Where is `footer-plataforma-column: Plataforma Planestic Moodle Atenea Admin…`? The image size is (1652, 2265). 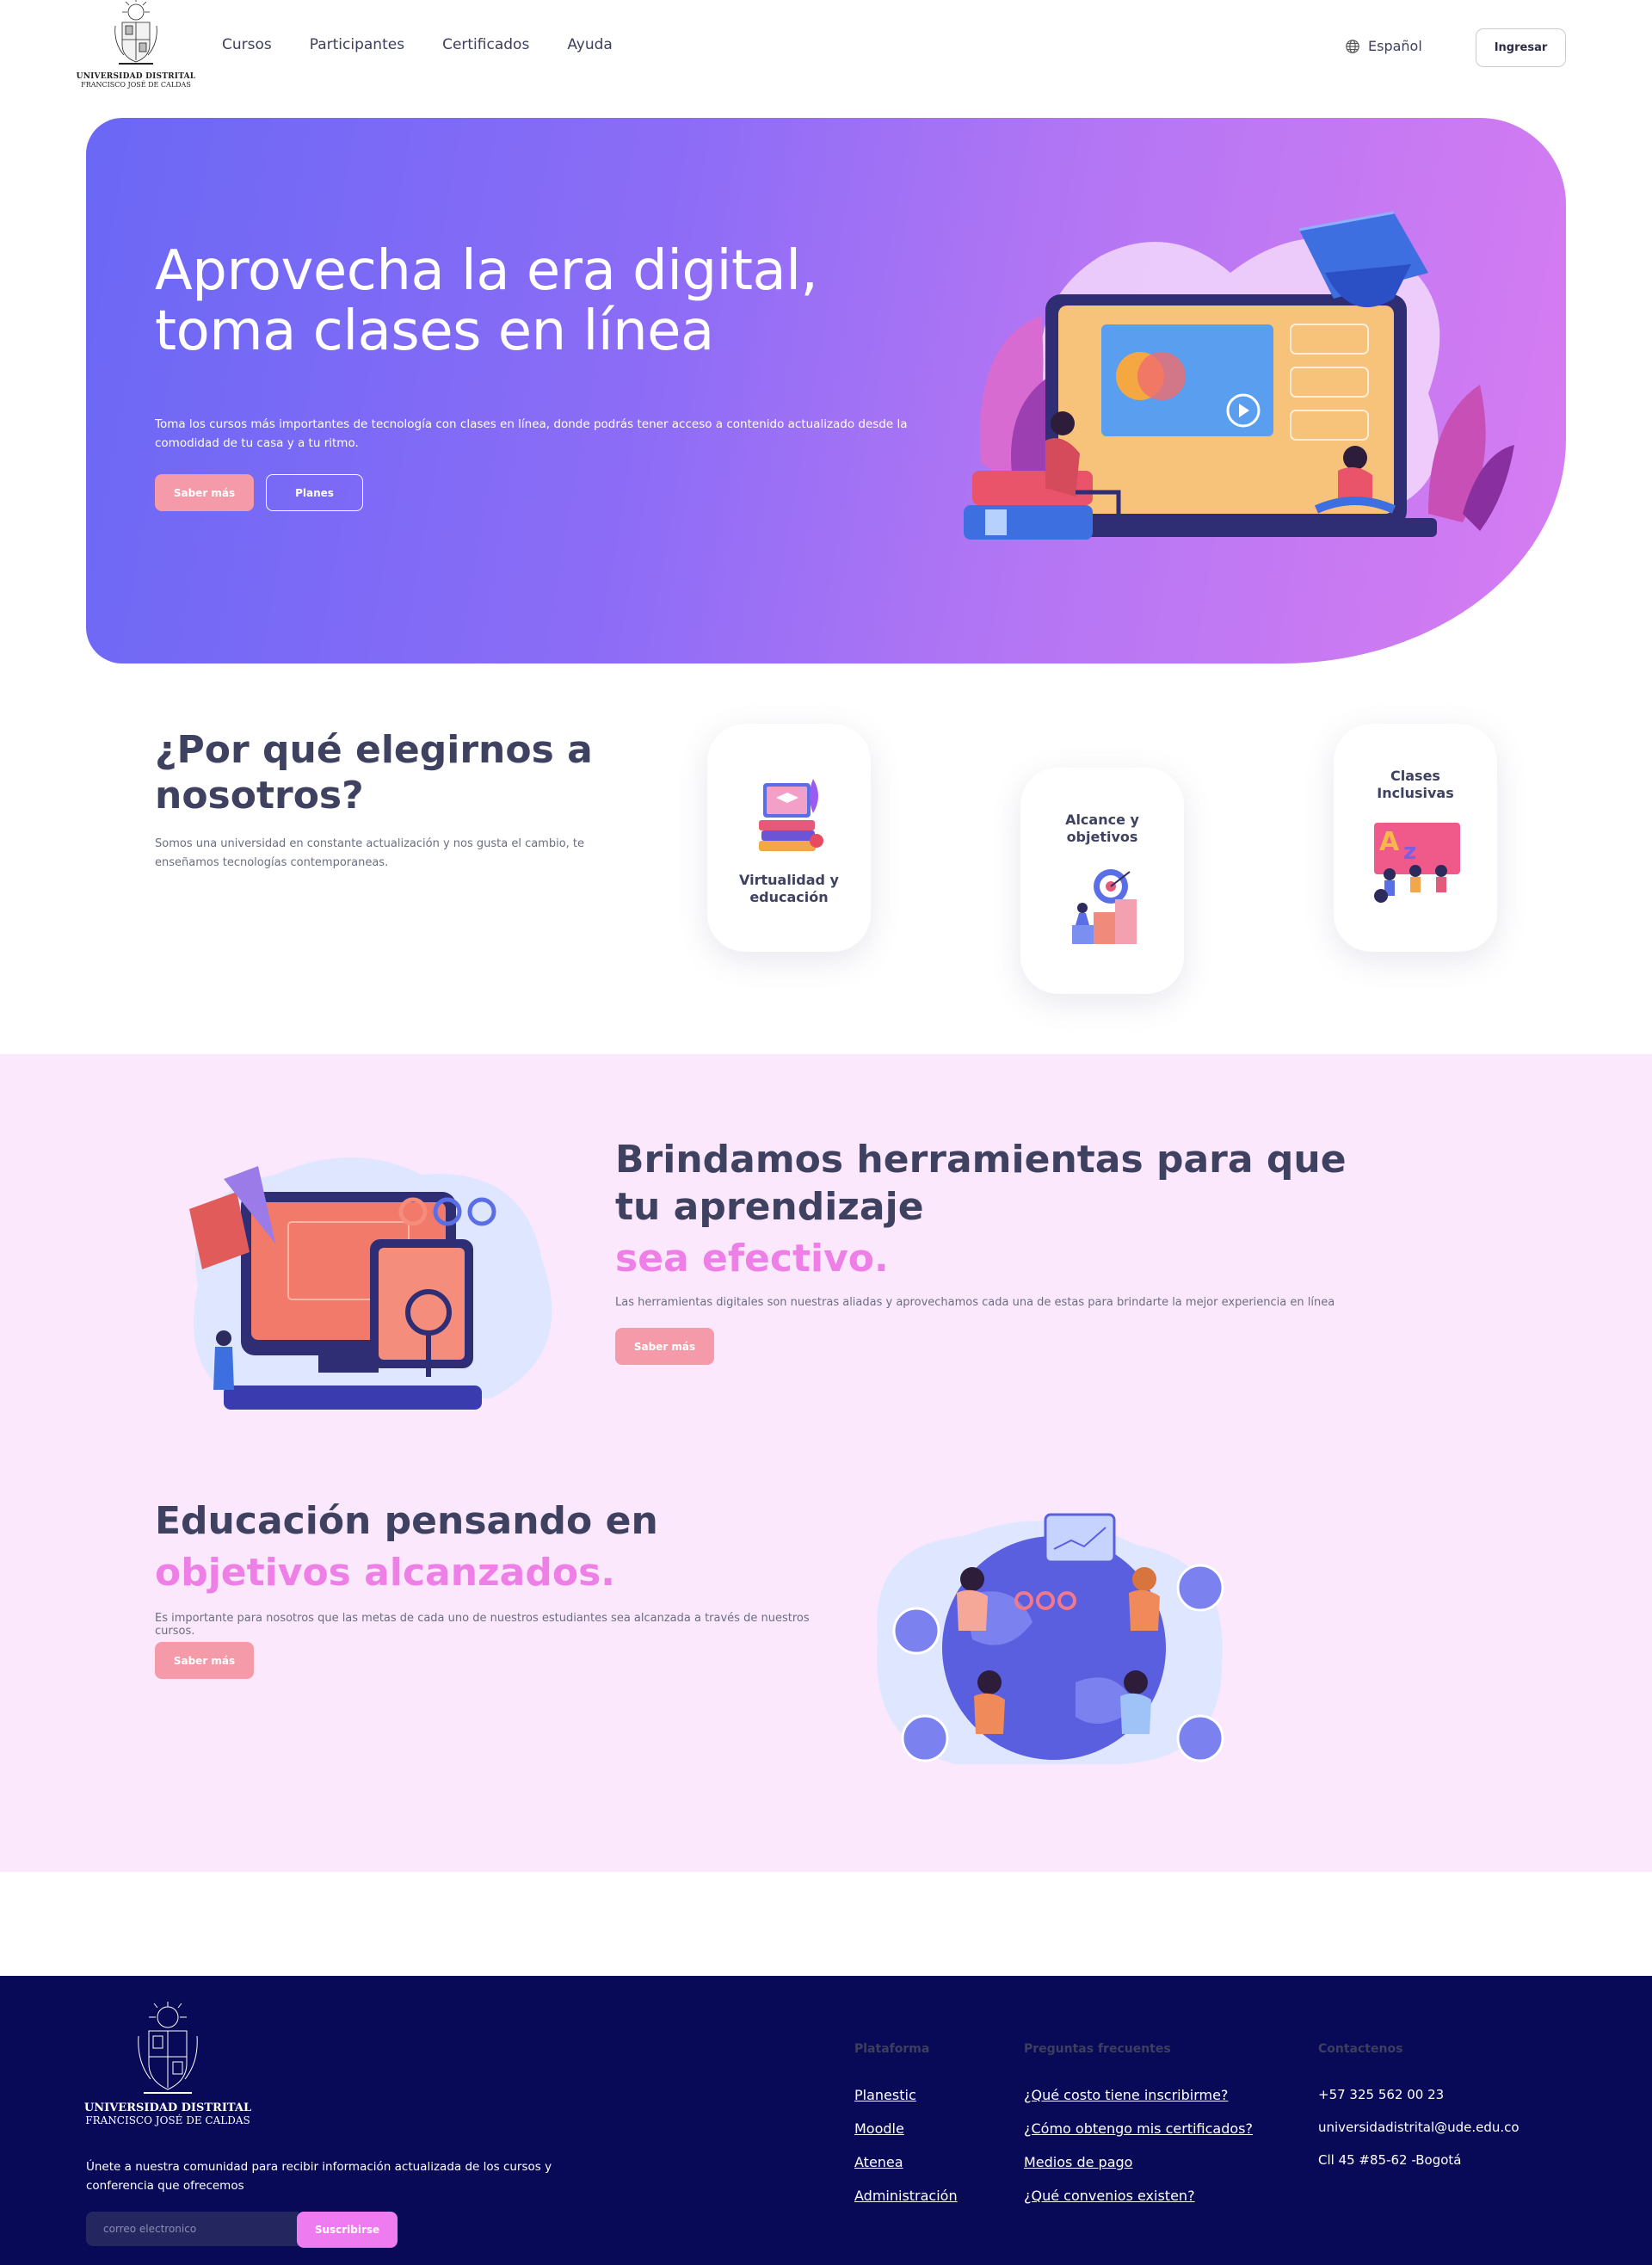 footer-plataforma-column: Plataforma Planestic Moodle Atenea Admin… is located at coordinates (906, 2131).